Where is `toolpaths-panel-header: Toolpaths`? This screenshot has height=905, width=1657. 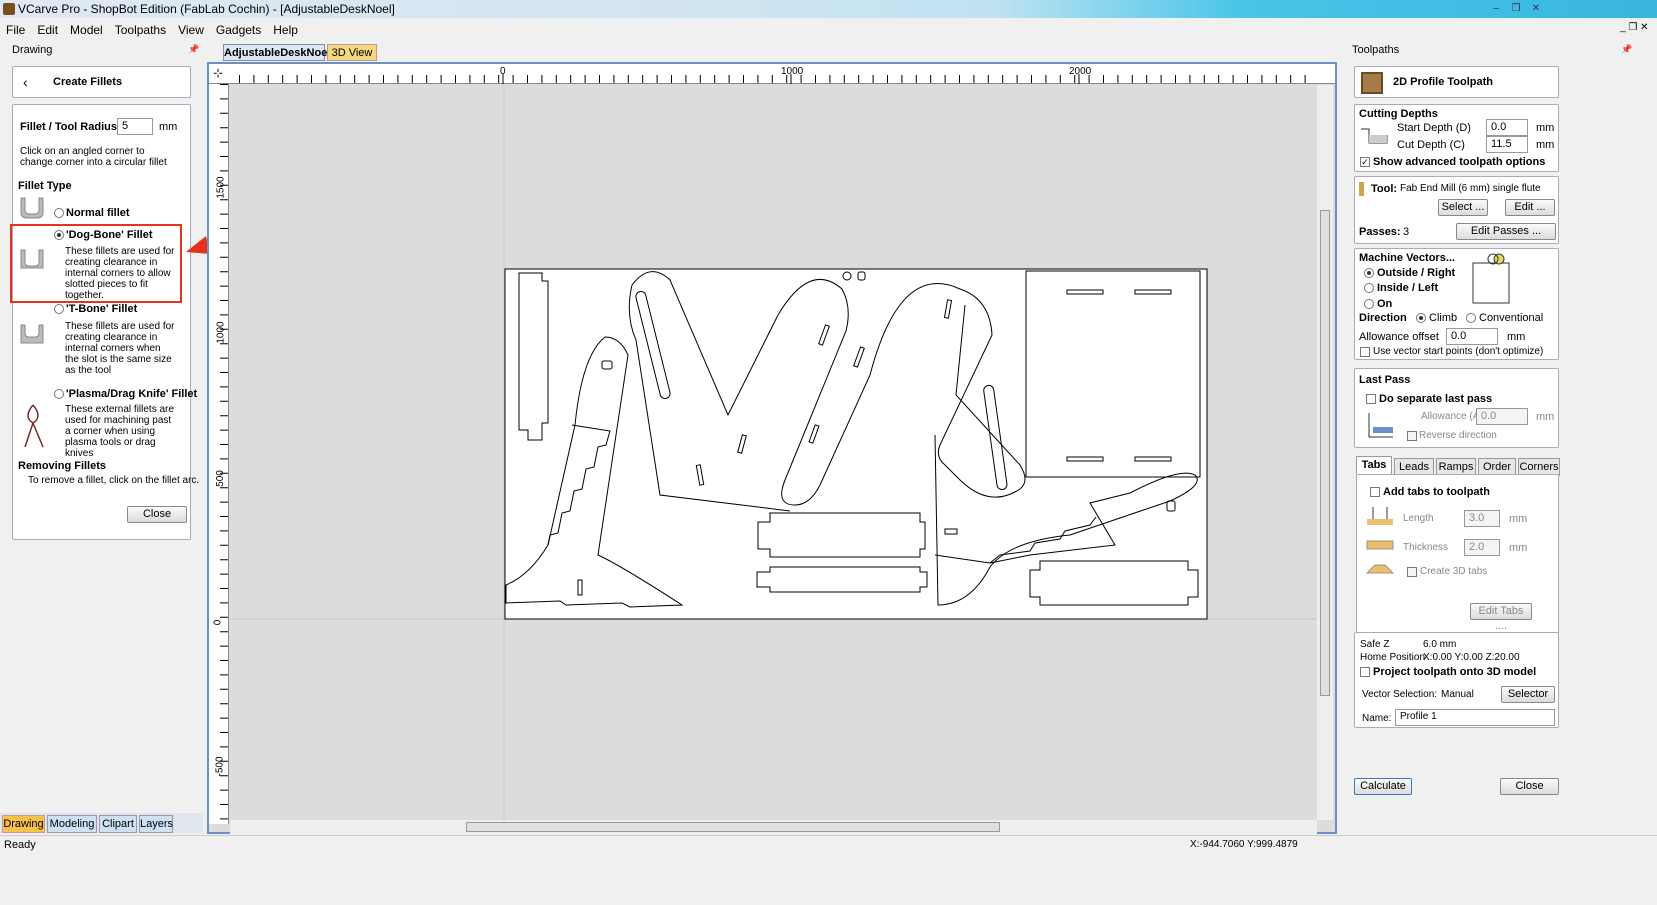 toolpaths-panel-header: Toolpaths is located at coordinates (1376, 50).